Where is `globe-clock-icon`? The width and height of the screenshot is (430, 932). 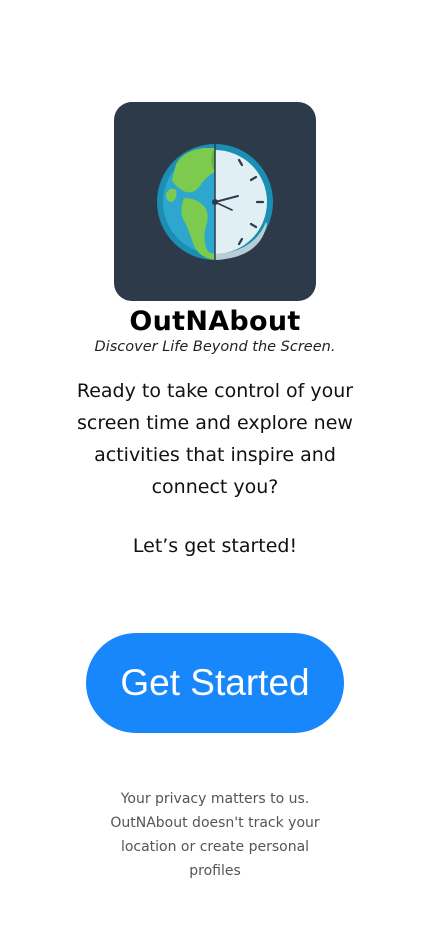
globe-clock-icon is located at coordinates (215, 202).